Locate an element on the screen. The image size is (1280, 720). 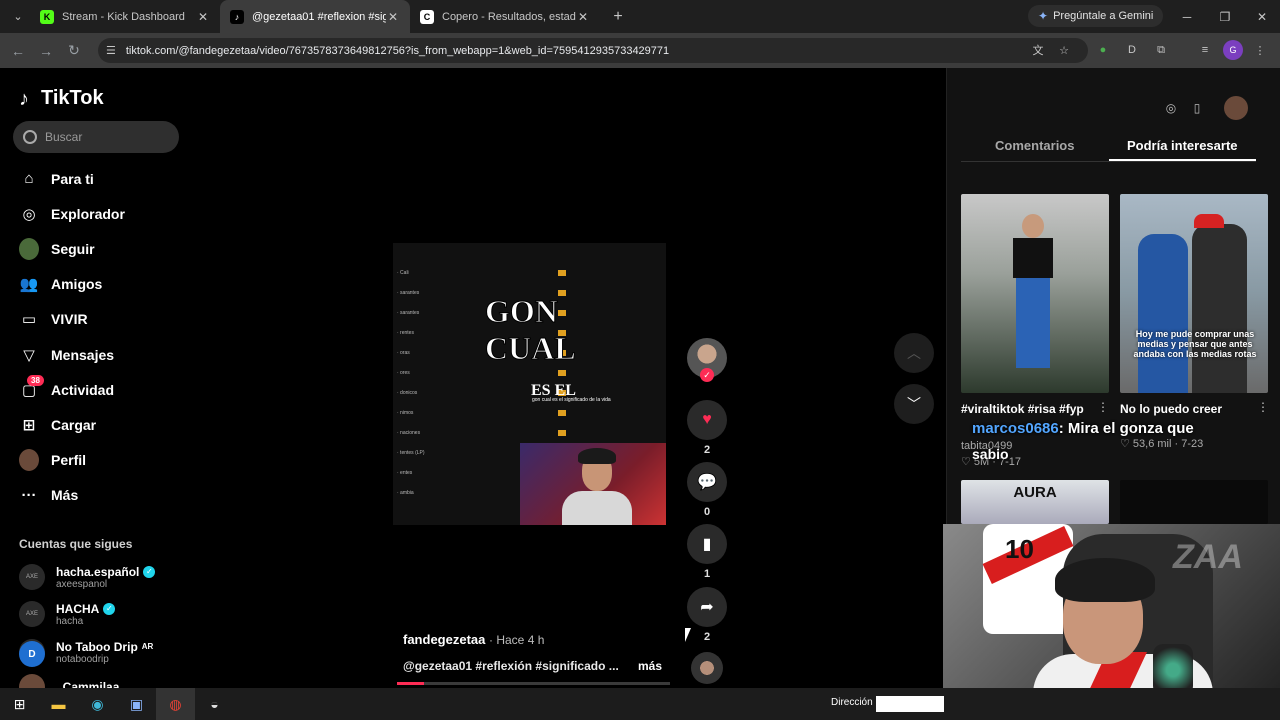
floating-app-icon: D is located at coordinates (32, 654).